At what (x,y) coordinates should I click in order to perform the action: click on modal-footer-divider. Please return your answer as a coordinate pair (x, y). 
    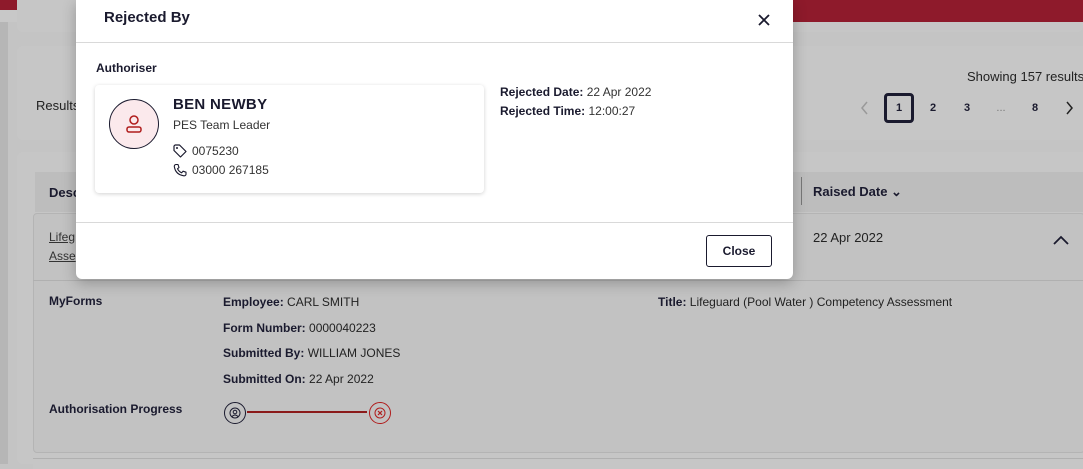
    Looking at the image, I should click on (434, 222).